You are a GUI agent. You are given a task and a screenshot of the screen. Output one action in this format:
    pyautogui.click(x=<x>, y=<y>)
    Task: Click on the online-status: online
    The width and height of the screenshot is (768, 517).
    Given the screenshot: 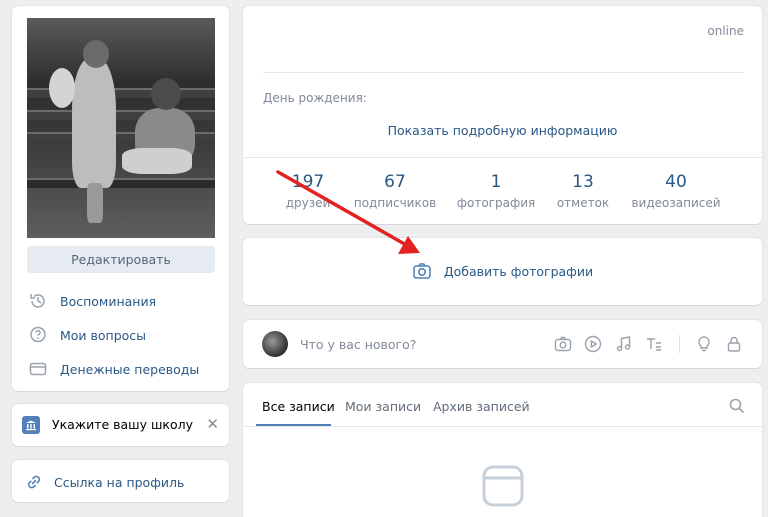 What is the action you would take?
    pyautogui.click(x=725, y=31)
    